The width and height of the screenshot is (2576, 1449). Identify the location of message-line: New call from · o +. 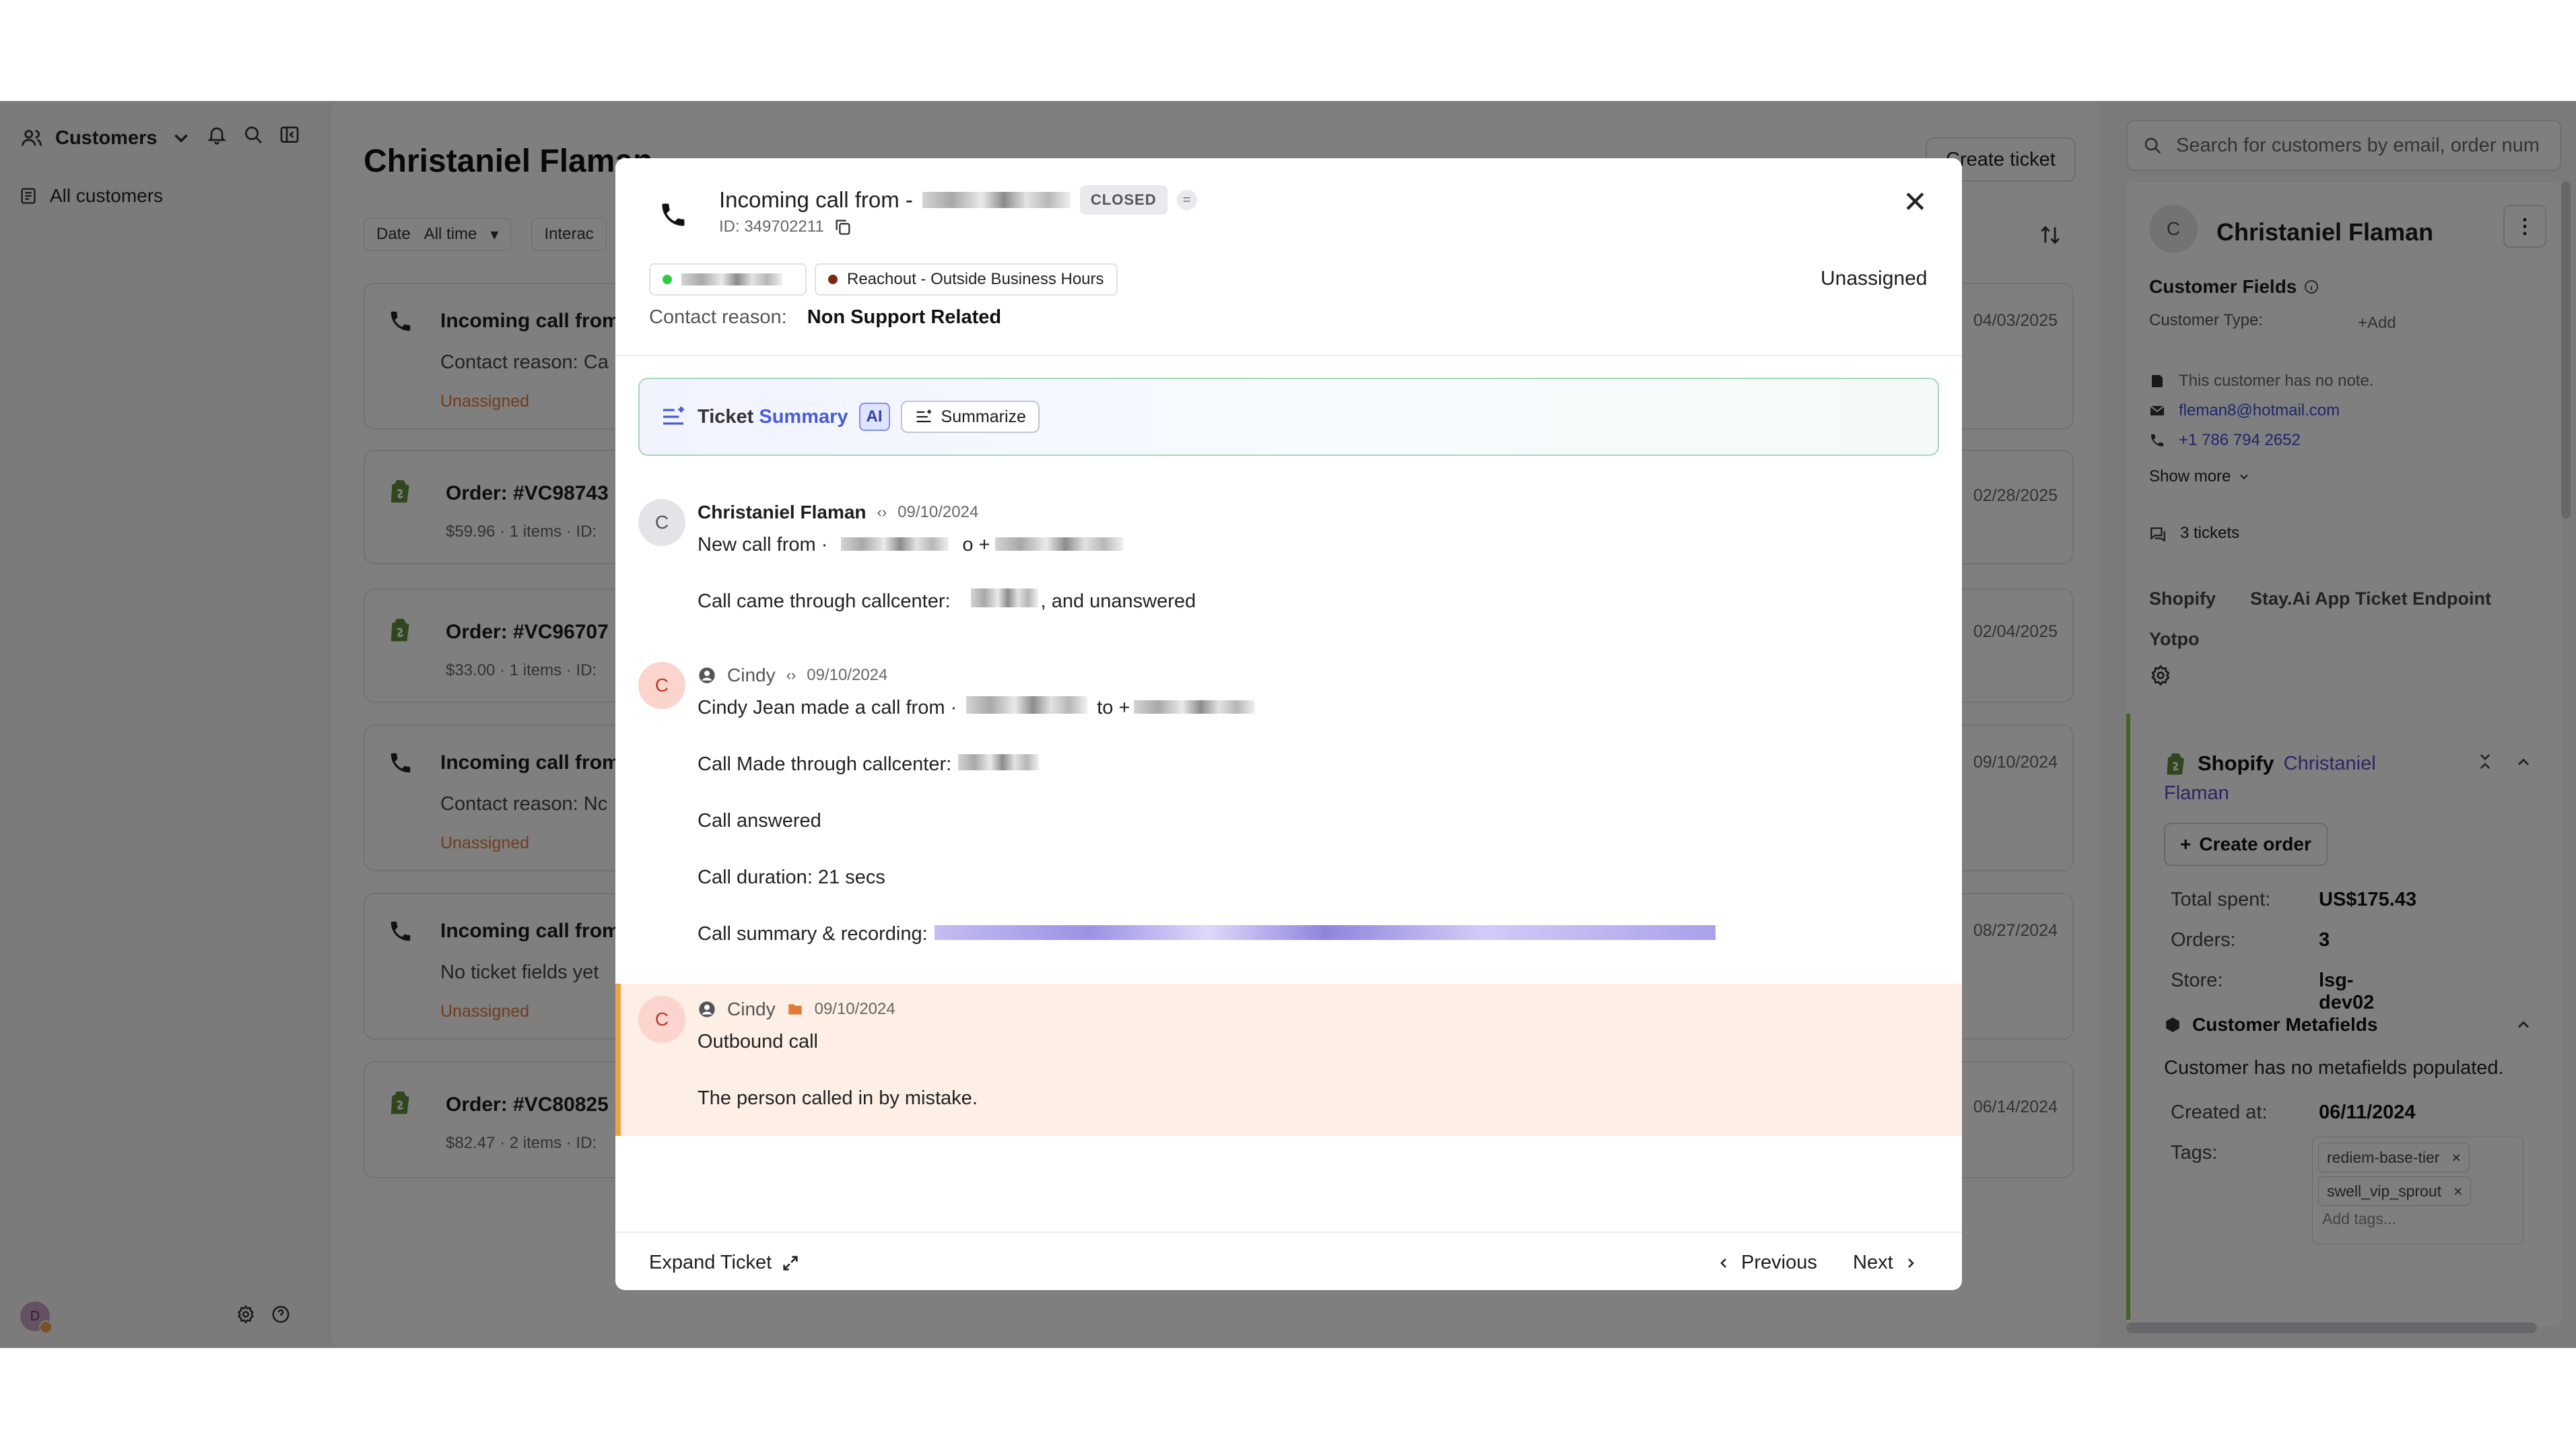
(947, 544).